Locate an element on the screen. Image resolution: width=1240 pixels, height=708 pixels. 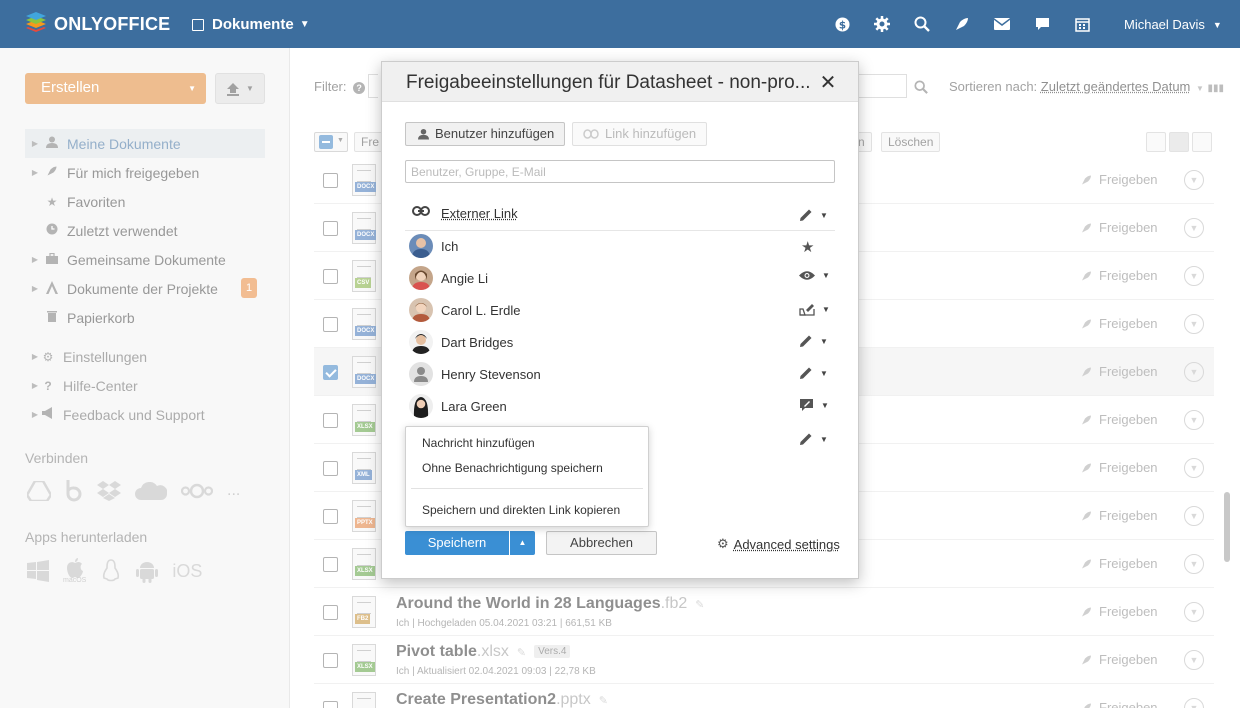
external-link-access-dropdown: ▼ is located at coordinates (813, 215).